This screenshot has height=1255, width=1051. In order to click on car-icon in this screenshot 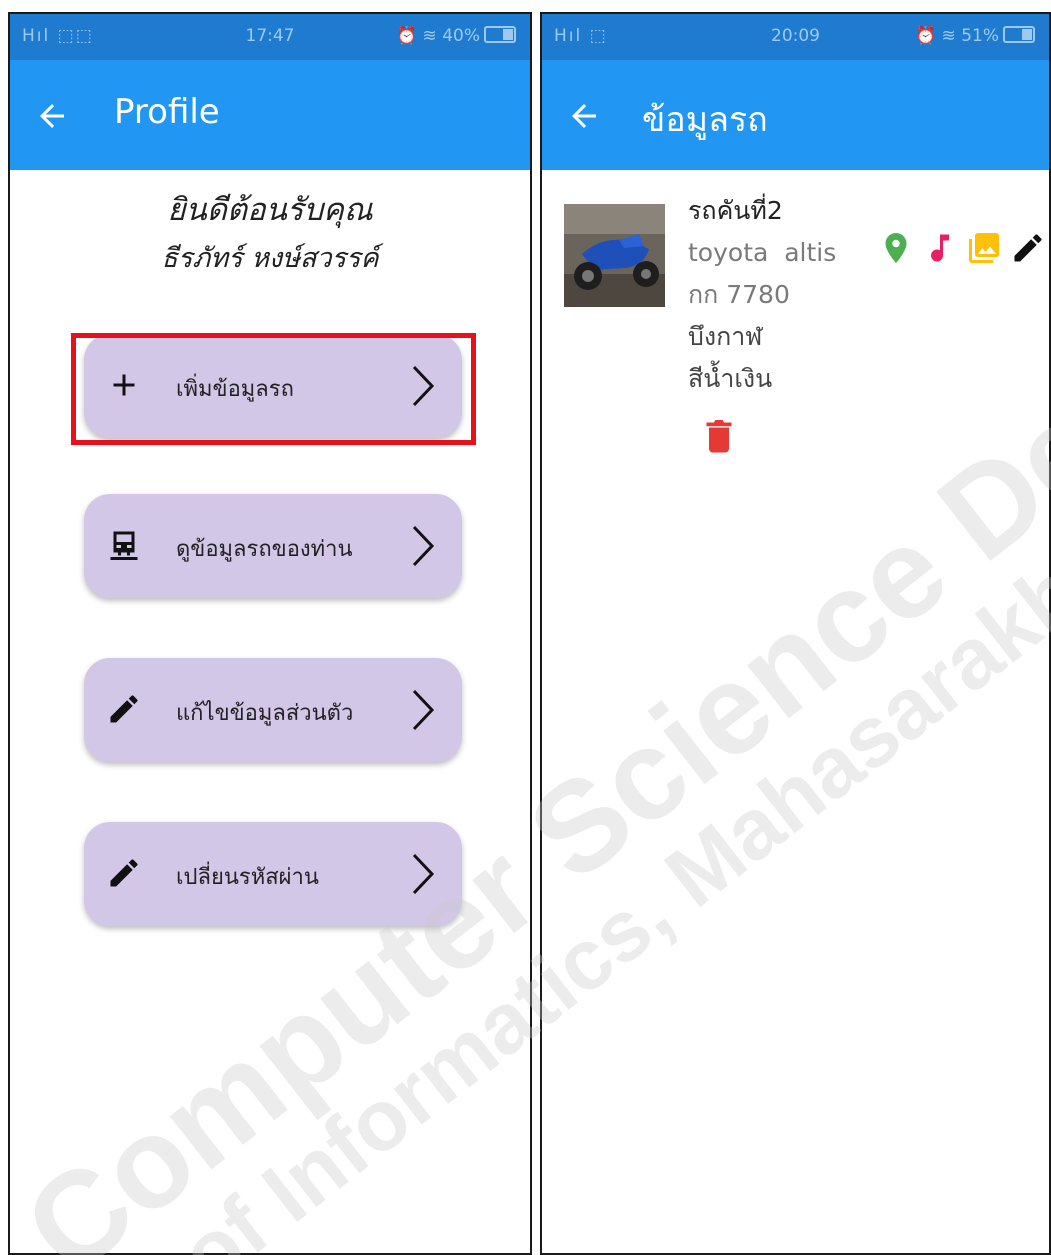, I will do `click(124, 545)`.